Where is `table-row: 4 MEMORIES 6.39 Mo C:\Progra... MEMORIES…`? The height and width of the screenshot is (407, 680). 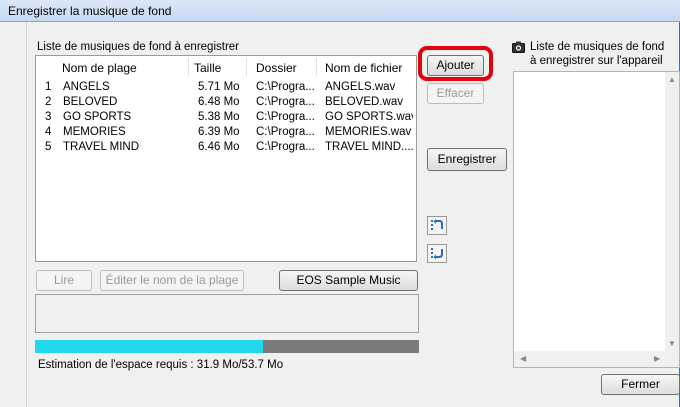
table-row: 4 MEMORIES 6.39 Mo C:\Progra... MEMORIES… is located at coordinates (226, 133).